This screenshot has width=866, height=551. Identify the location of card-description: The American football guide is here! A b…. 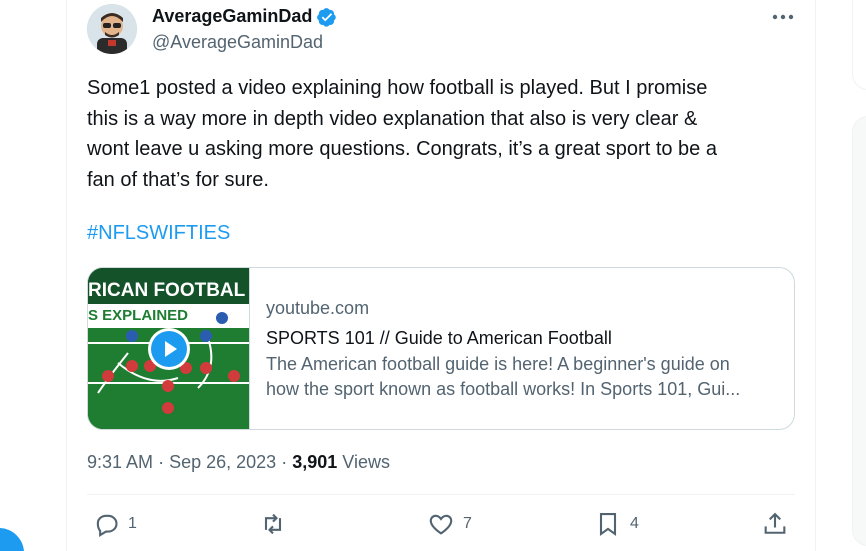
(521, 377).